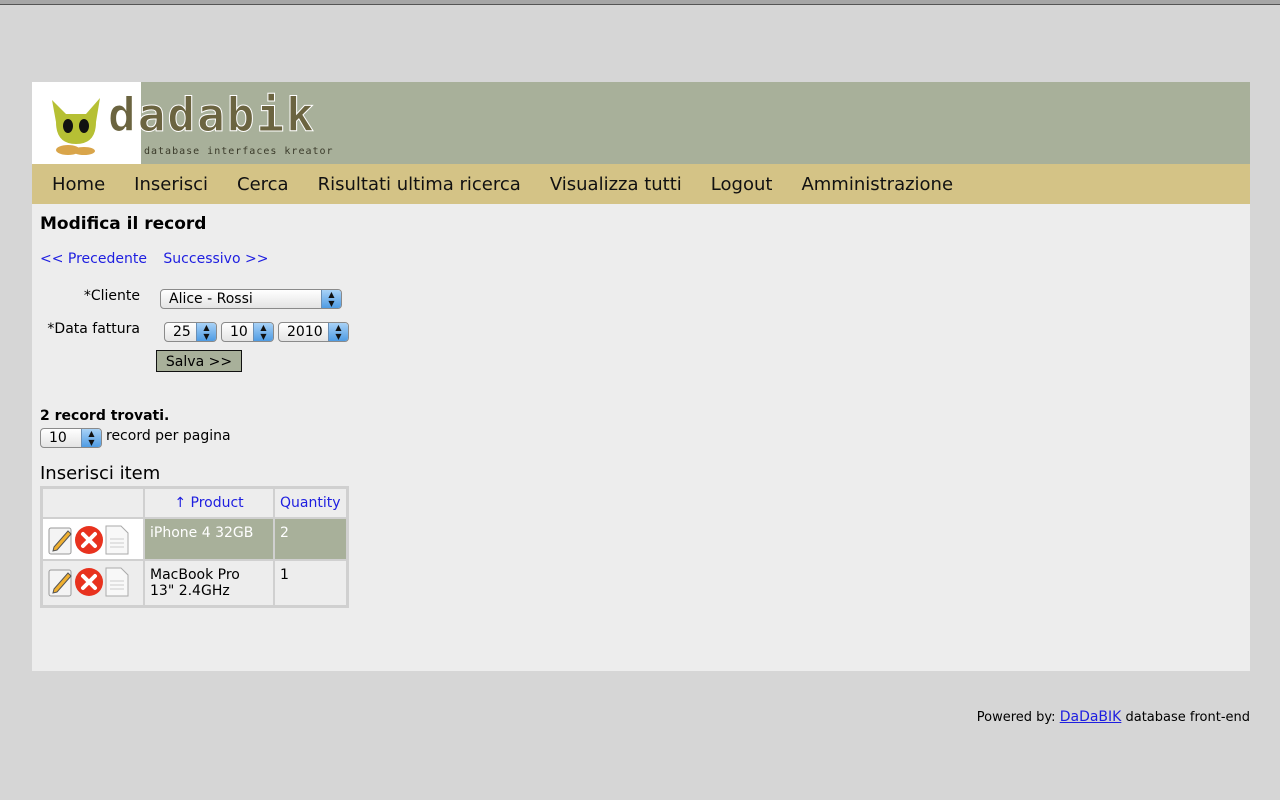 Image resolution: width=1280 pixels, height=800 pixels. Describe the element at coordinates (171, 184) in the screenshot. I see `nav-inserisci: Inserisci` at that location.